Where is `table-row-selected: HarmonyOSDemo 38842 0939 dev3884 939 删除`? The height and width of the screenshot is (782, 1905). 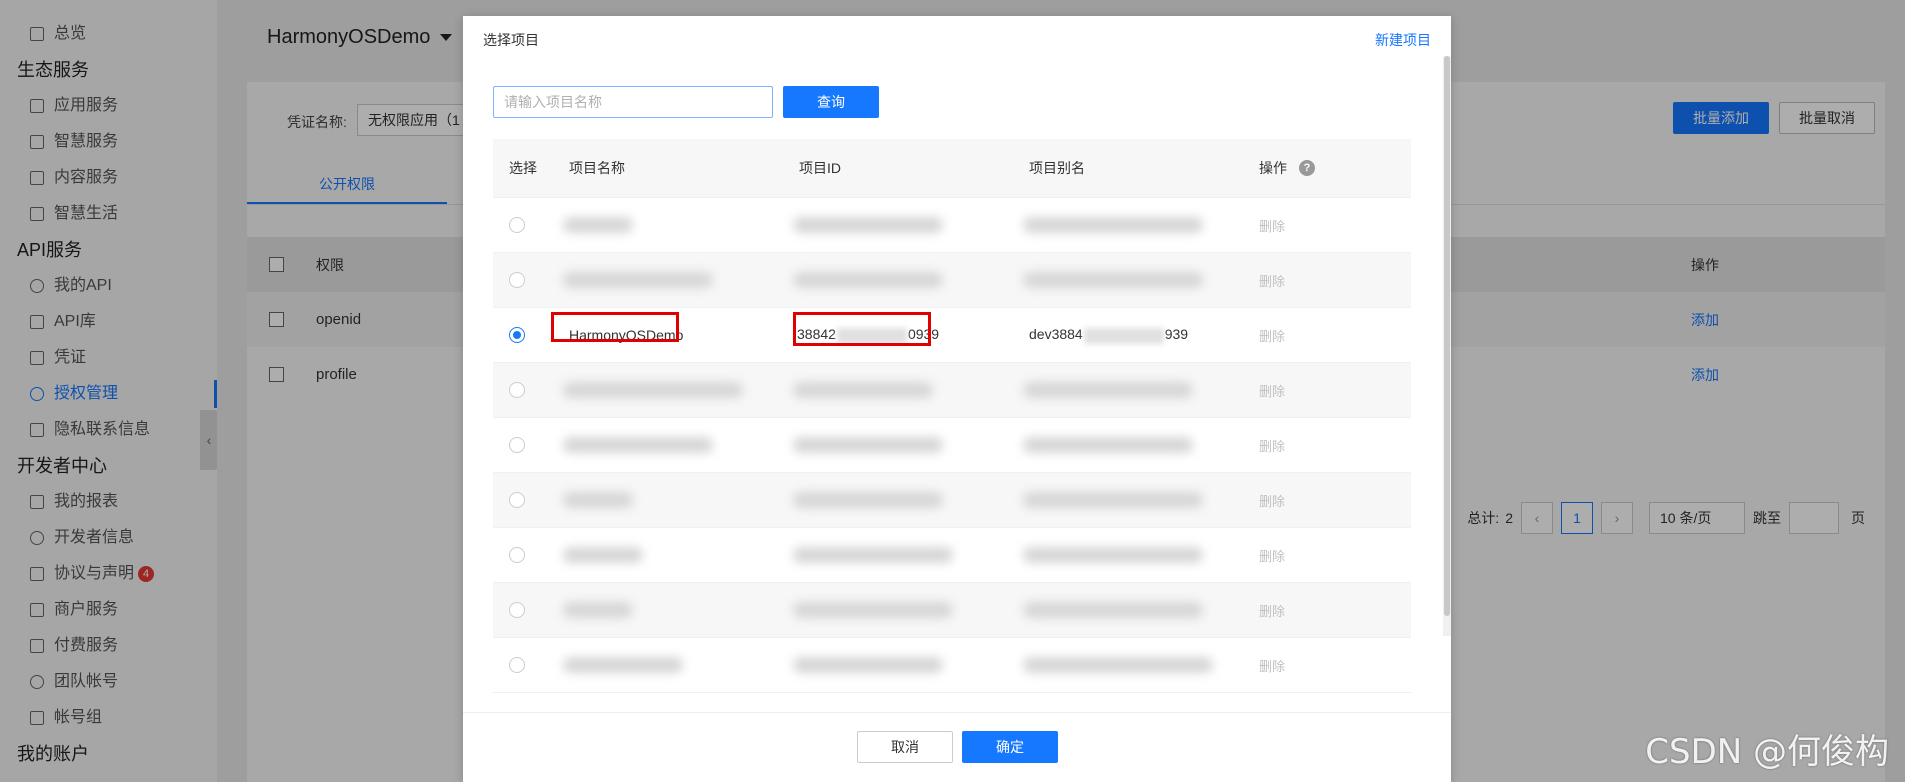 table-row-selected: HarmonyOSDemo 38842 0939 dev3884 939 删除 is located at coordinates (952, 335).